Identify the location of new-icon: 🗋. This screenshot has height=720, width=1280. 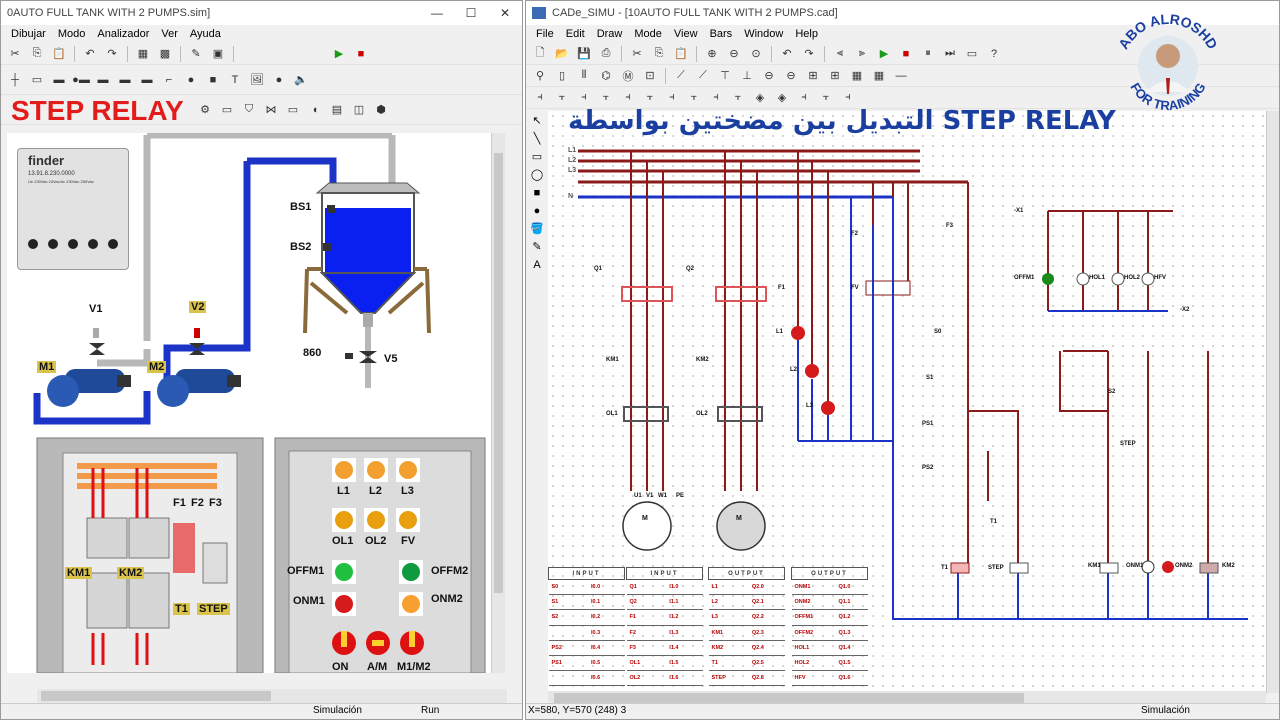
(540, 54).